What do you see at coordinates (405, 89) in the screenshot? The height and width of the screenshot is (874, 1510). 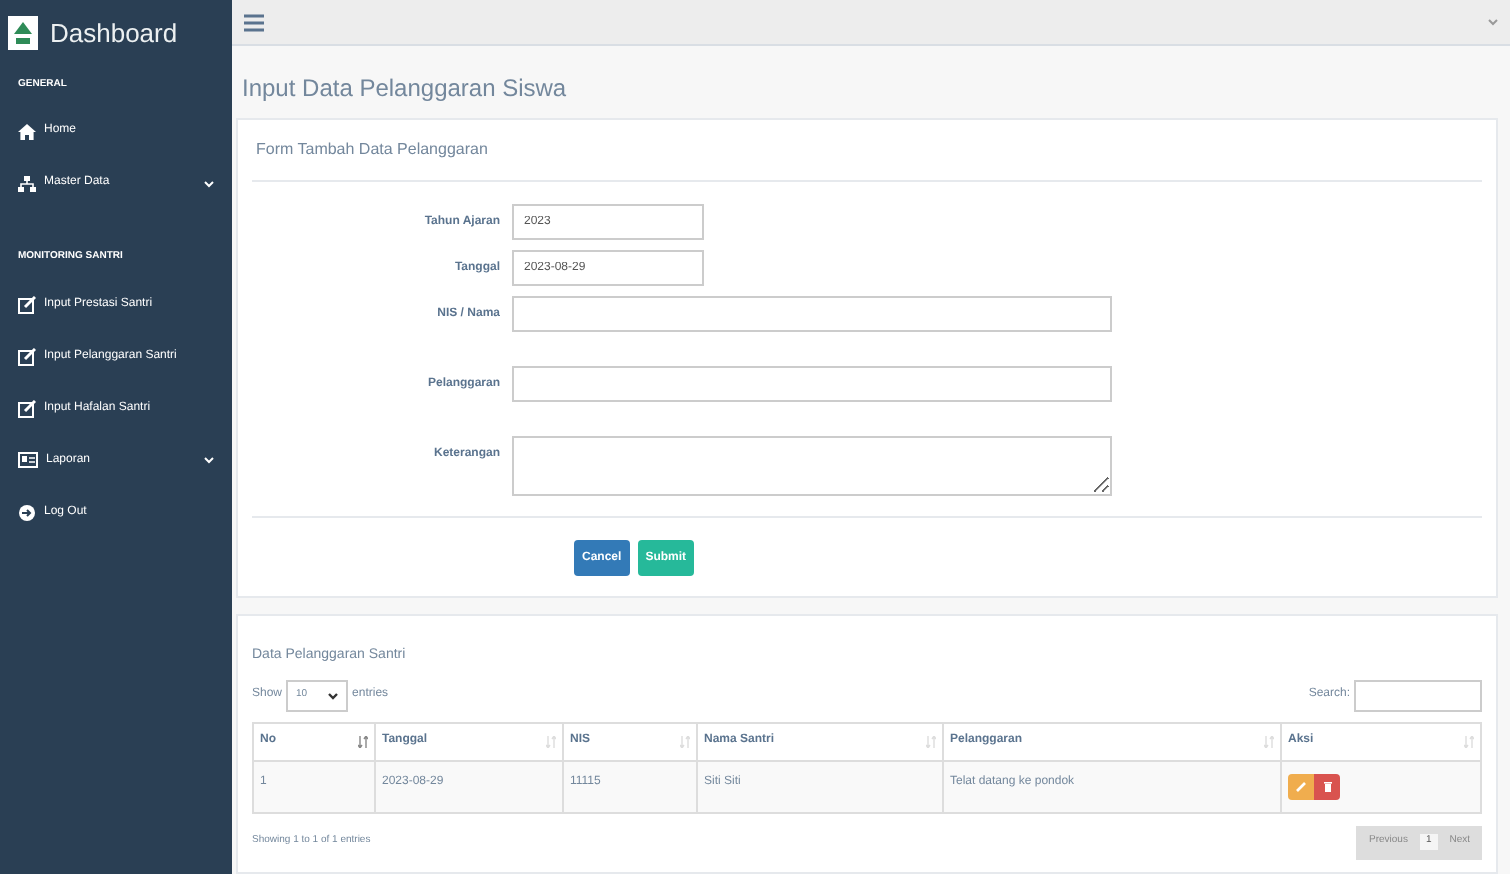 I see `page-title: Input Data Pelanggaran Siswa` at bounding box center [405, 89].